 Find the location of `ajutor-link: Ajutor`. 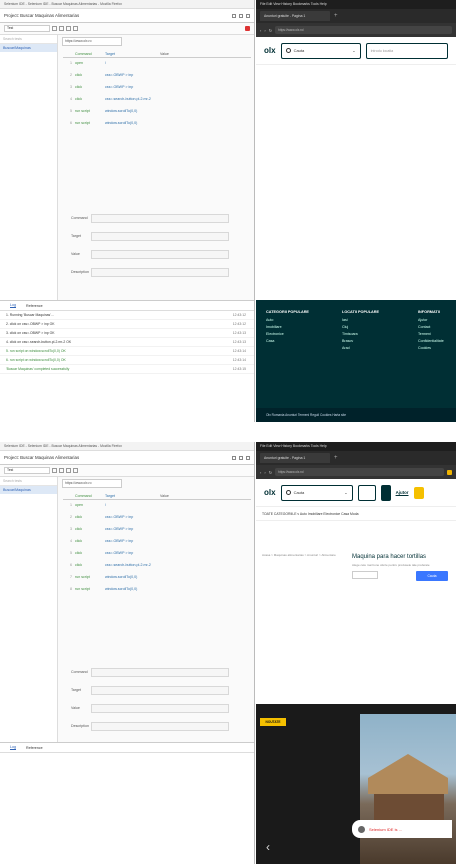

ajutor-link: Ajutor is located at coordinates (402, 492).